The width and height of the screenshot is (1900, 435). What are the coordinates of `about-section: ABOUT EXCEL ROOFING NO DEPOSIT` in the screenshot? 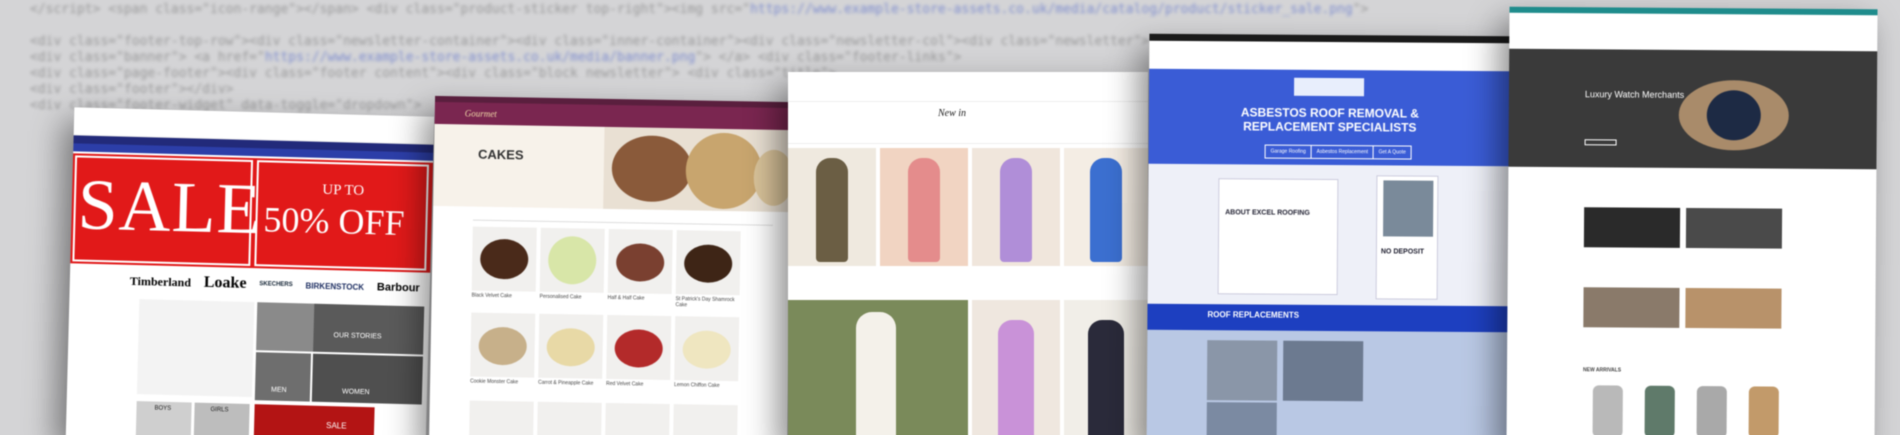 It's located at (1329, 235).